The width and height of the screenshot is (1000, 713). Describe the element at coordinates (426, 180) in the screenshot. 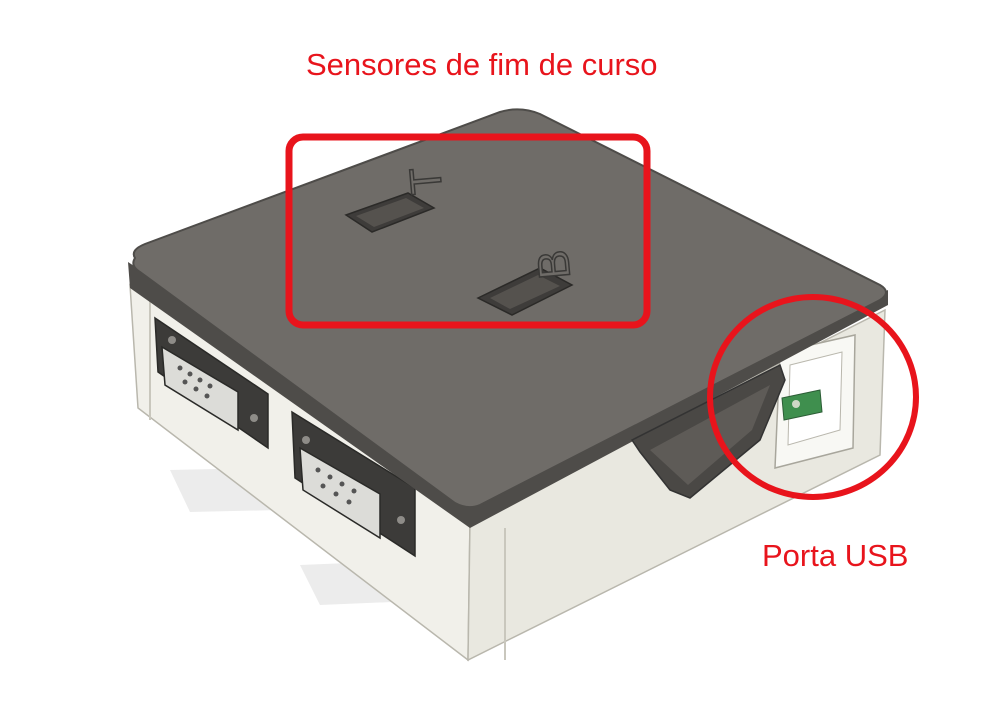

I see `lid-marking-top: T` at that location.